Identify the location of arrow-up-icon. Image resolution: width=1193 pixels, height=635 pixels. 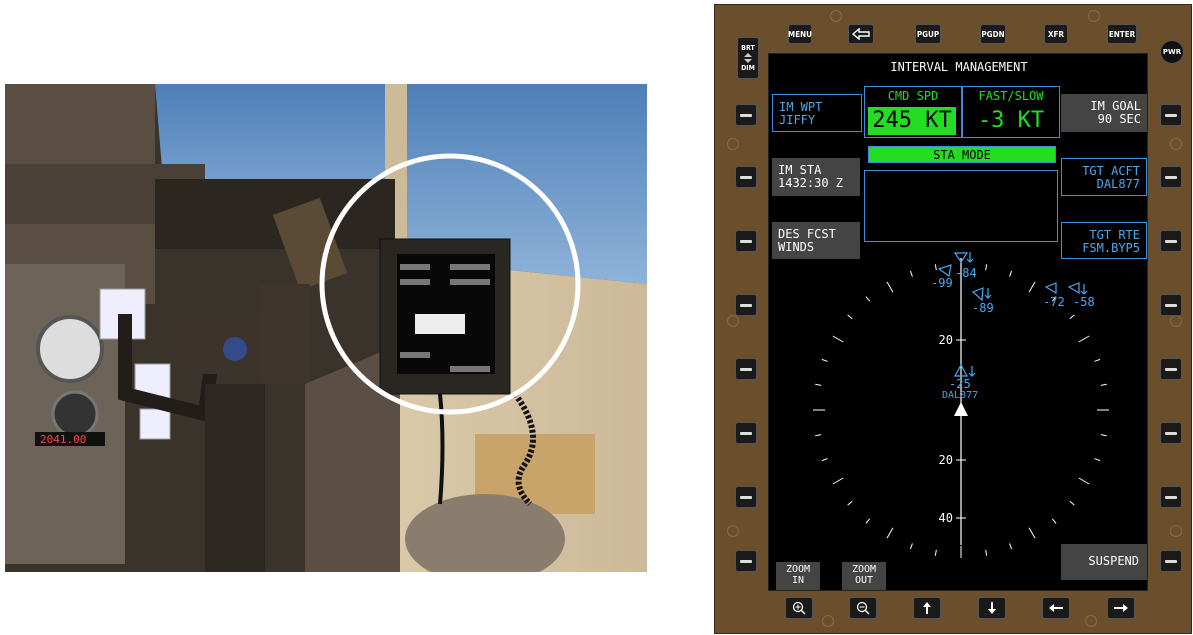
(927, 608).